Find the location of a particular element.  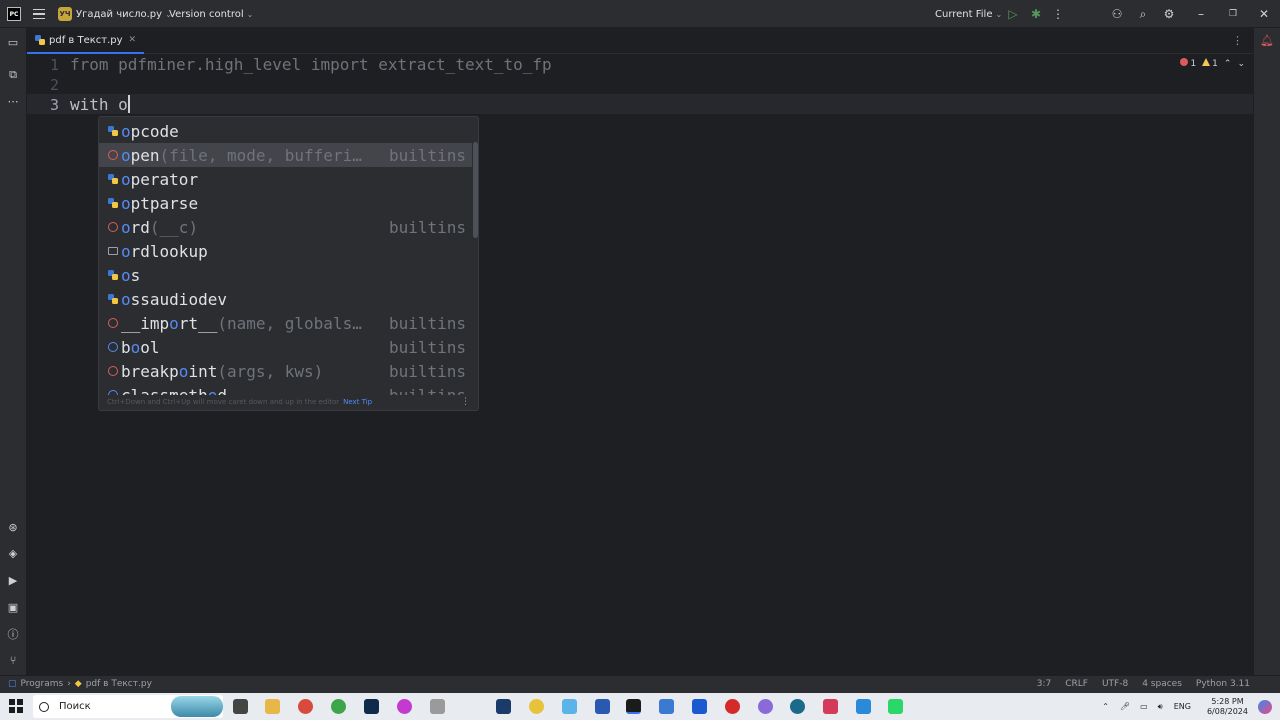

completion-item: optparse is located at coordinates (285, 203).